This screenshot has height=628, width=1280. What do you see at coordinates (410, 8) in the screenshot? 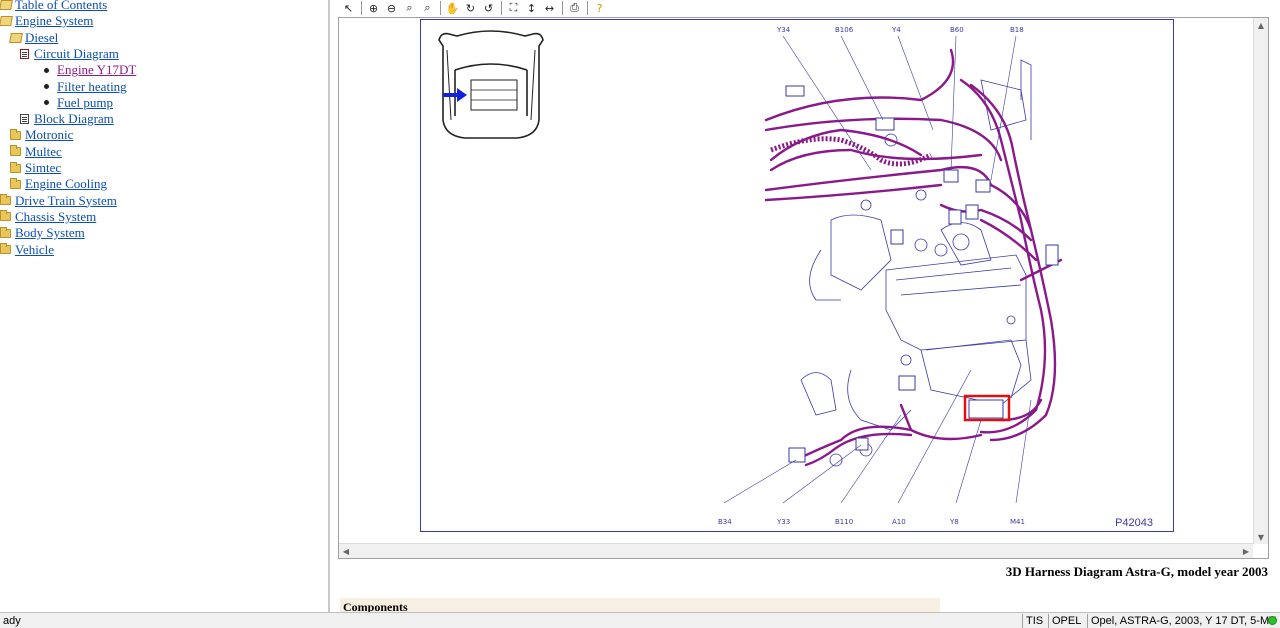
I see `zoom-icon: ⌕` at bounding box center [410, 8].